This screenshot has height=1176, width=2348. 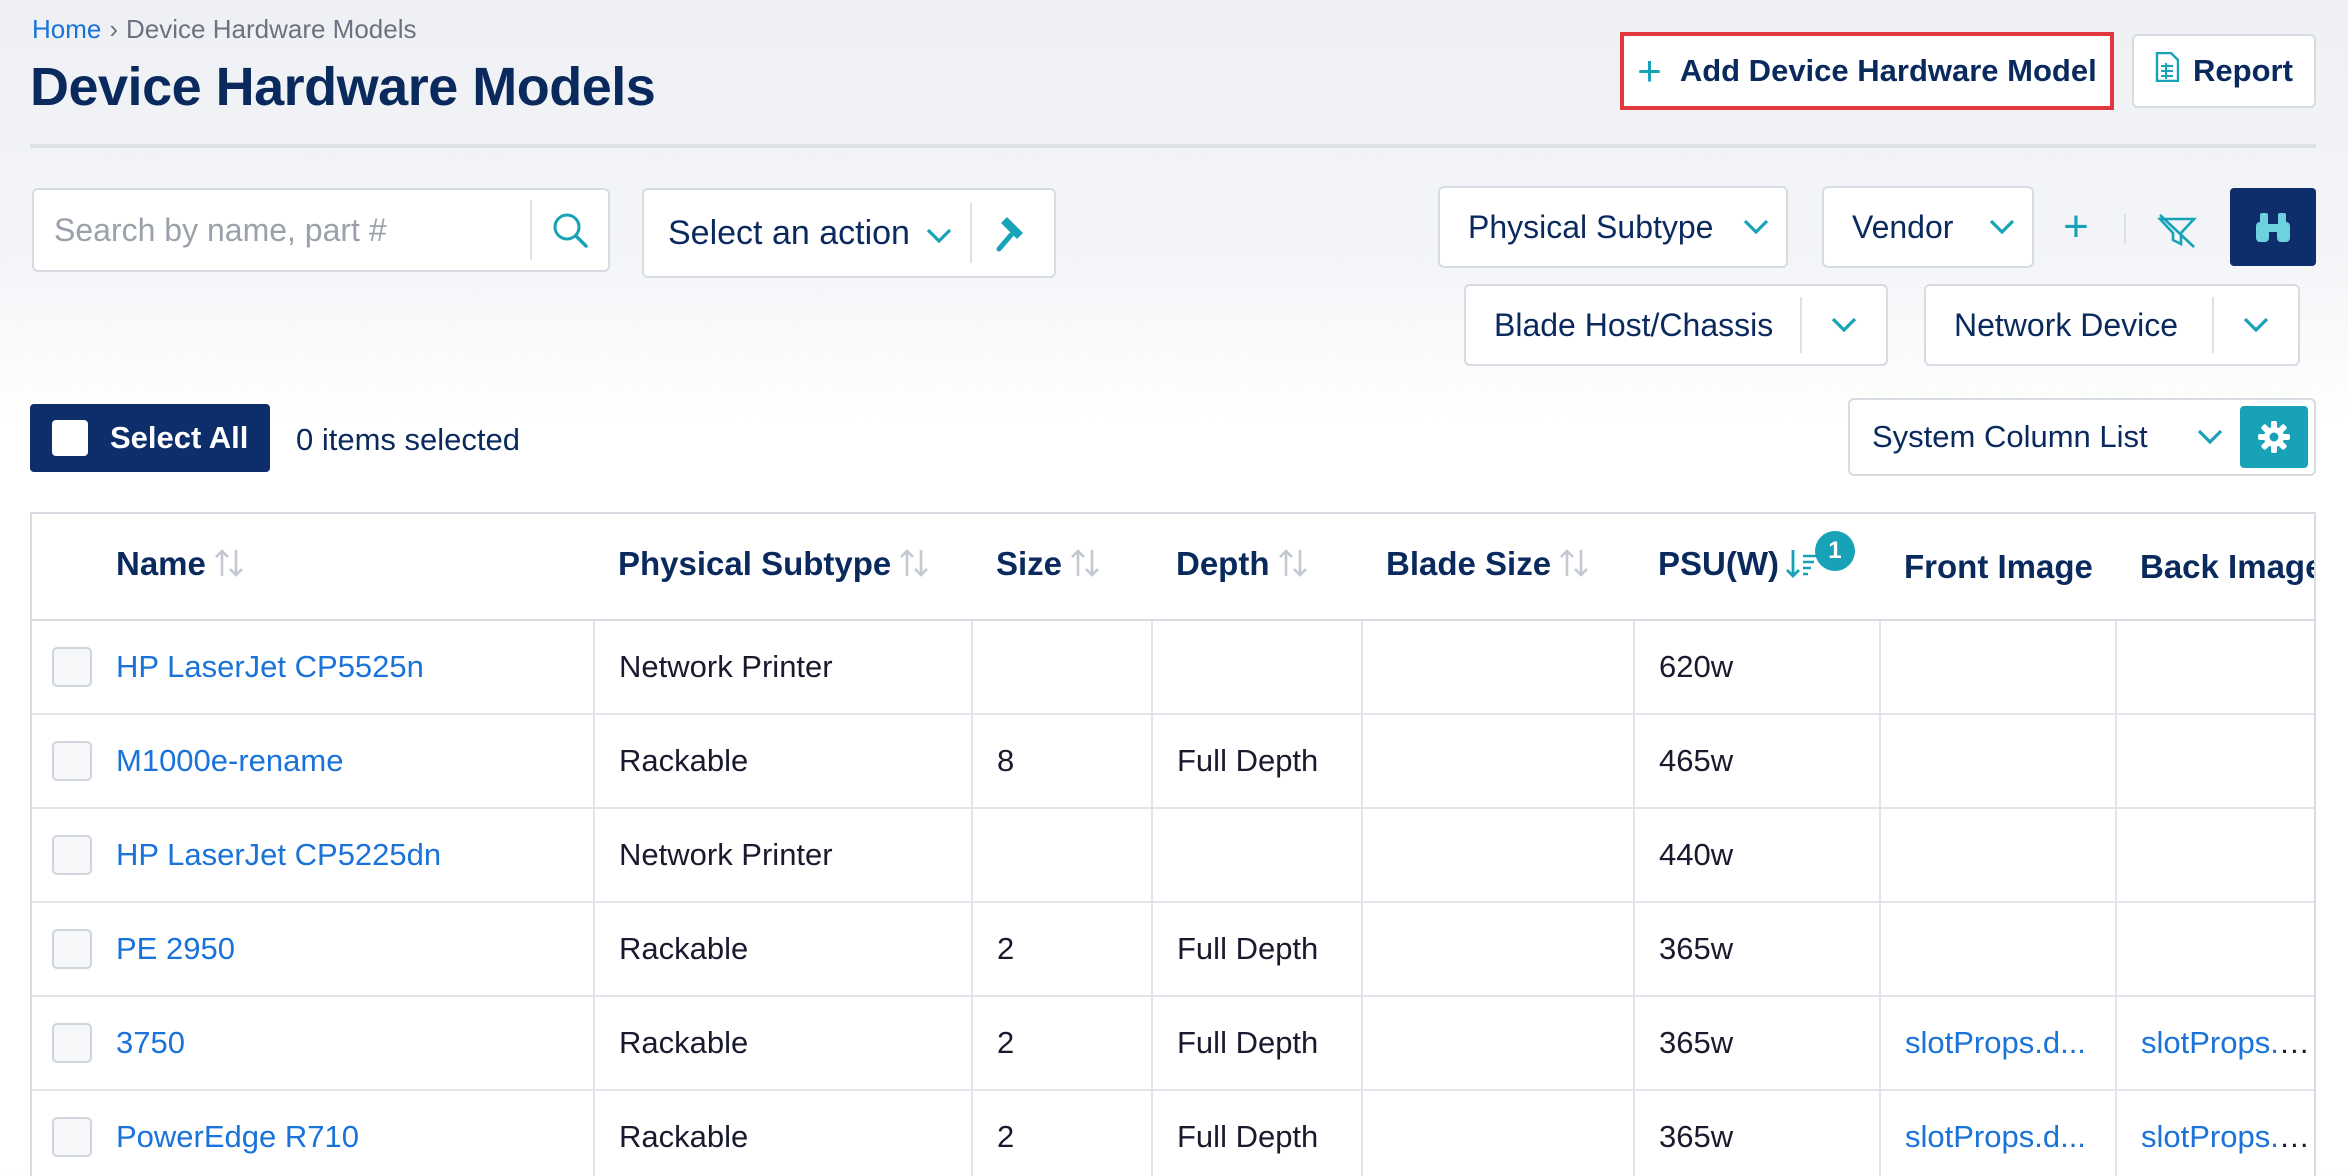 I want to click on sort-order-badge: 1, so click(x=1834, y=551).